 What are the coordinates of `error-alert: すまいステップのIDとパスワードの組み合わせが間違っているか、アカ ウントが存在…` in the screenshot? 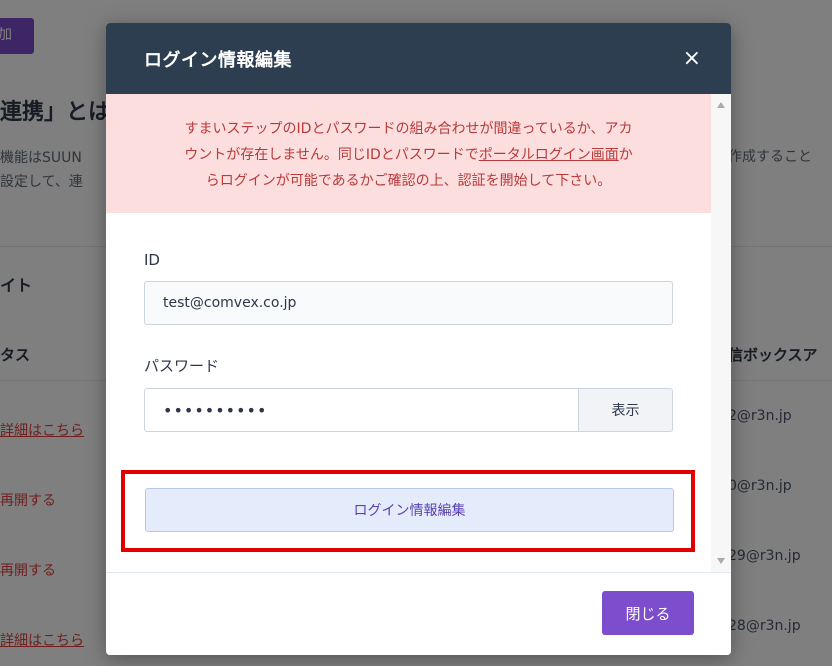 It's located at (408, 153).